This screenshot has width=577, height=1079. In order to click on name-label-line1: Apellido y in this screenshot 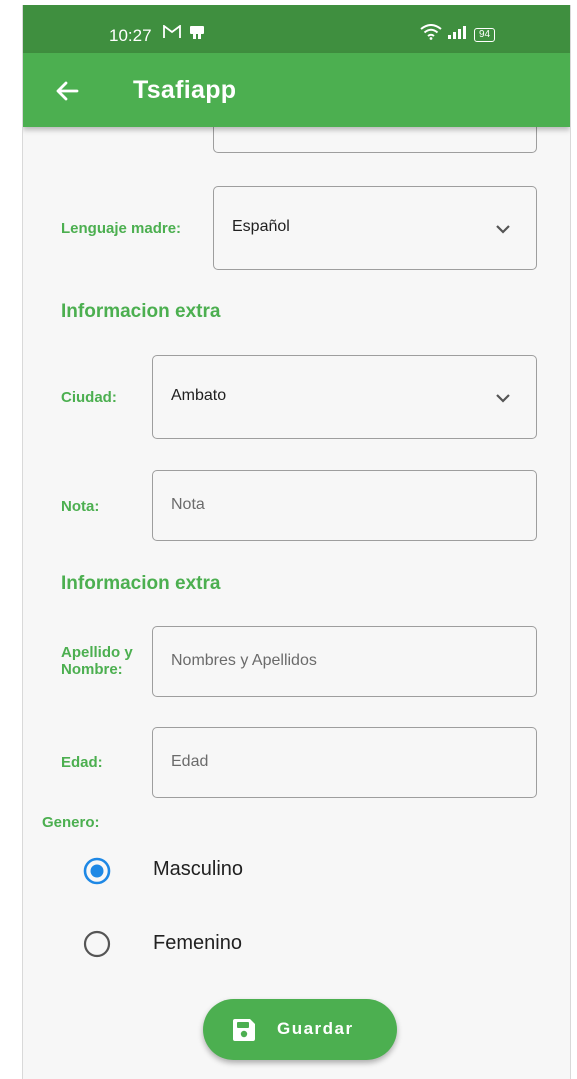, I will do `click(97, 652)`.